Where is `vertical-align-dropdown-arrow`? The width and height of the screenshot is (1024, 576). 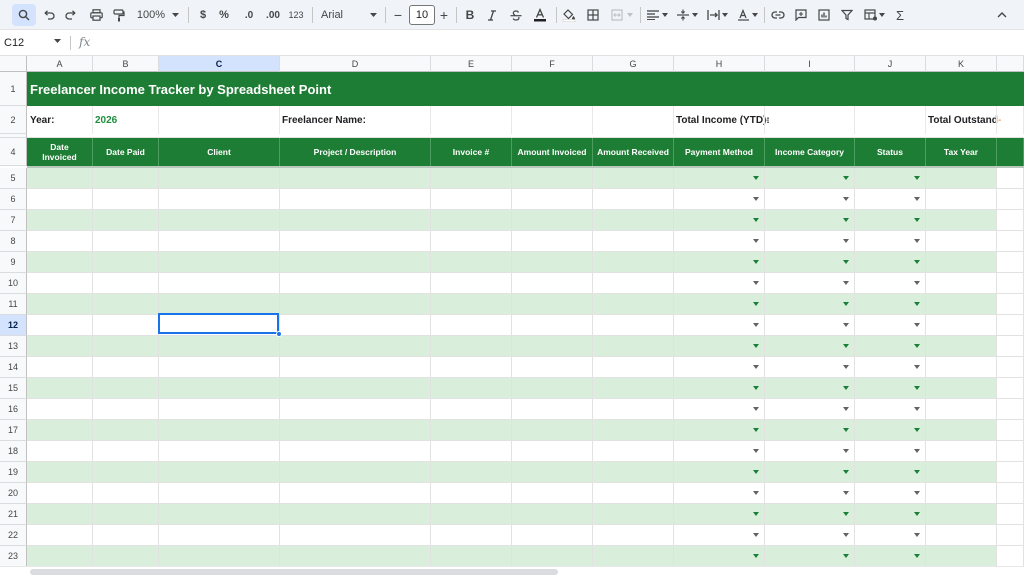 vertical-align-dropdown-arrow is located at coordinates (695, 15).